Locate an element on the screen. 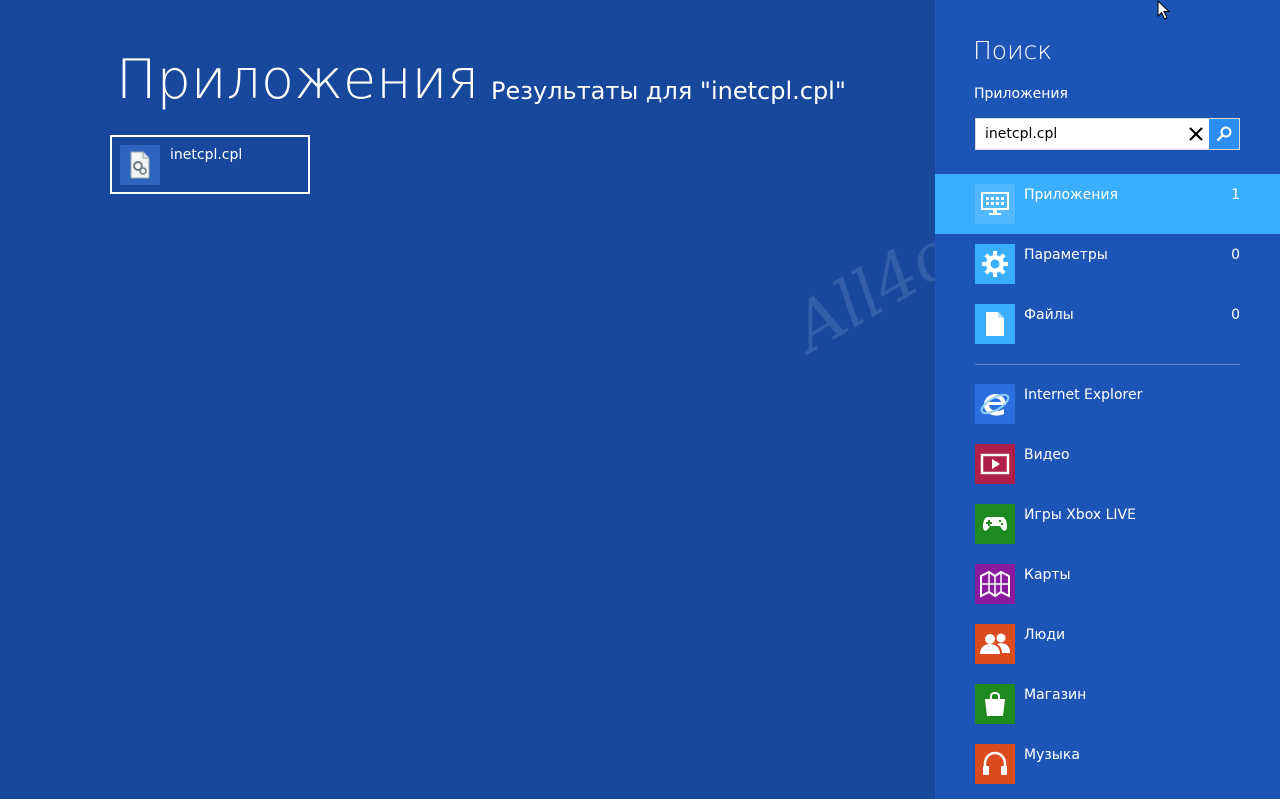 The image size is (1280, 799). xbox-icon is located at coordinates (995, 524).